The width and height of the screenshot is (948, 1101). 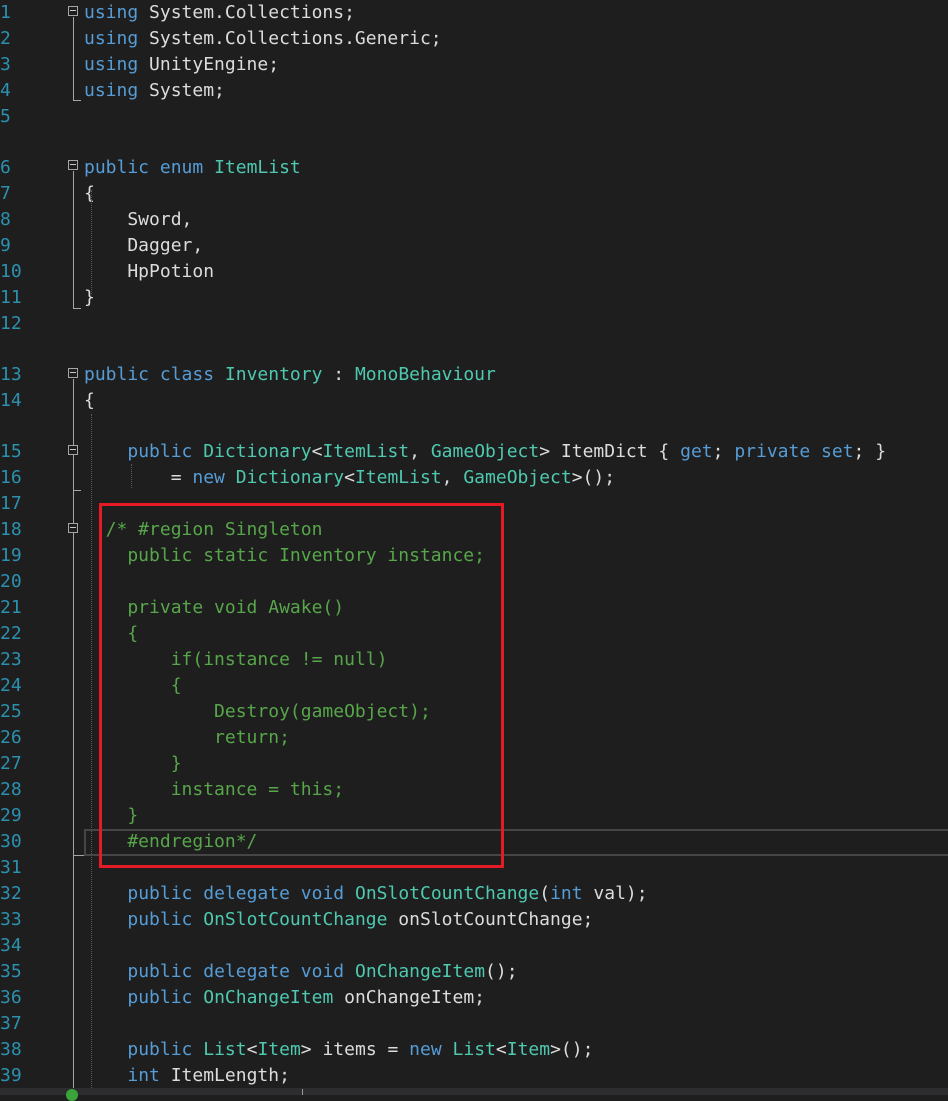 What do you see at coordinates (11, 581) in the screenshot?
I see `line-number: 20` at bounding box center [11, 581].